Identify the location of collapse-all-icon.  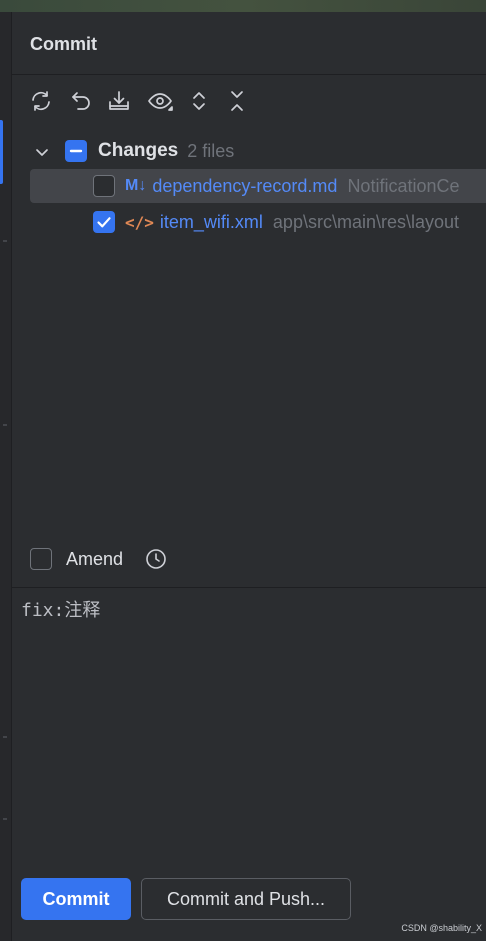
(237, 101).